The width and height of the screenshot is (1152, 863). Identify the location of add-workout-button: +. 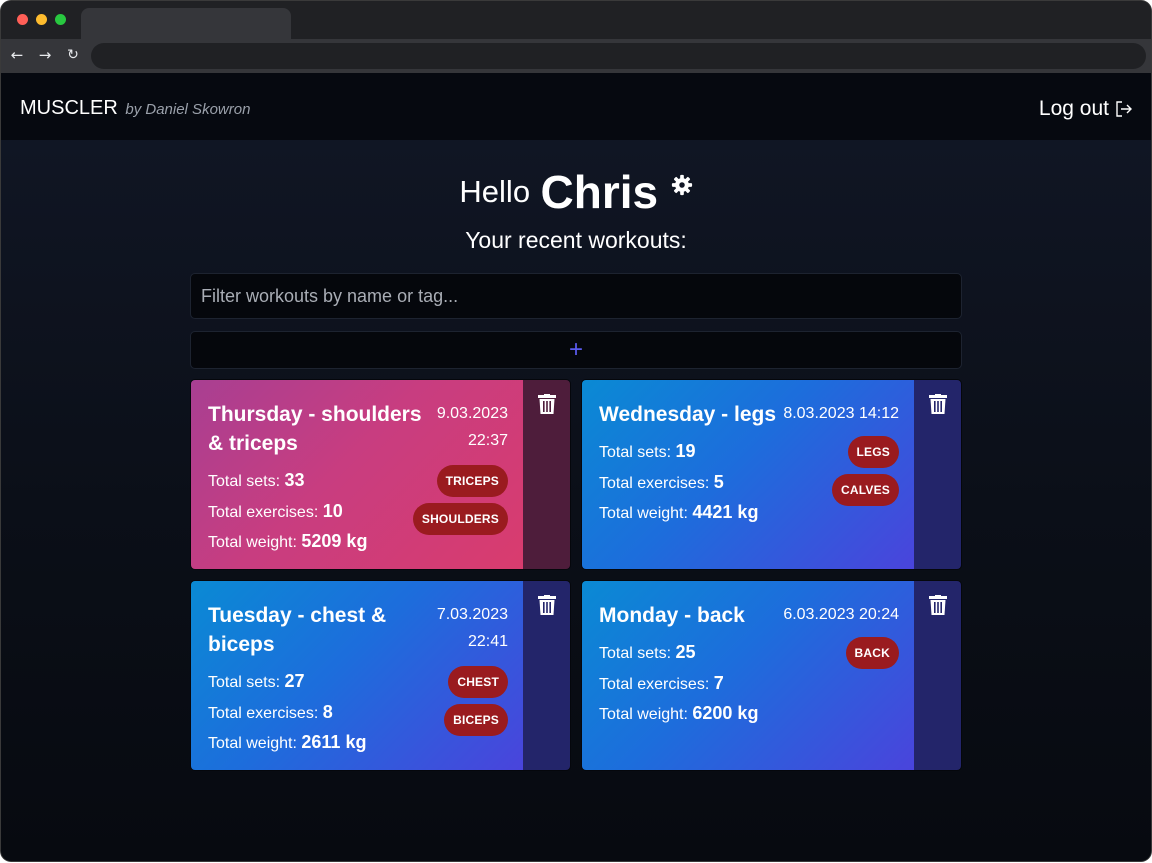
(576, 350).